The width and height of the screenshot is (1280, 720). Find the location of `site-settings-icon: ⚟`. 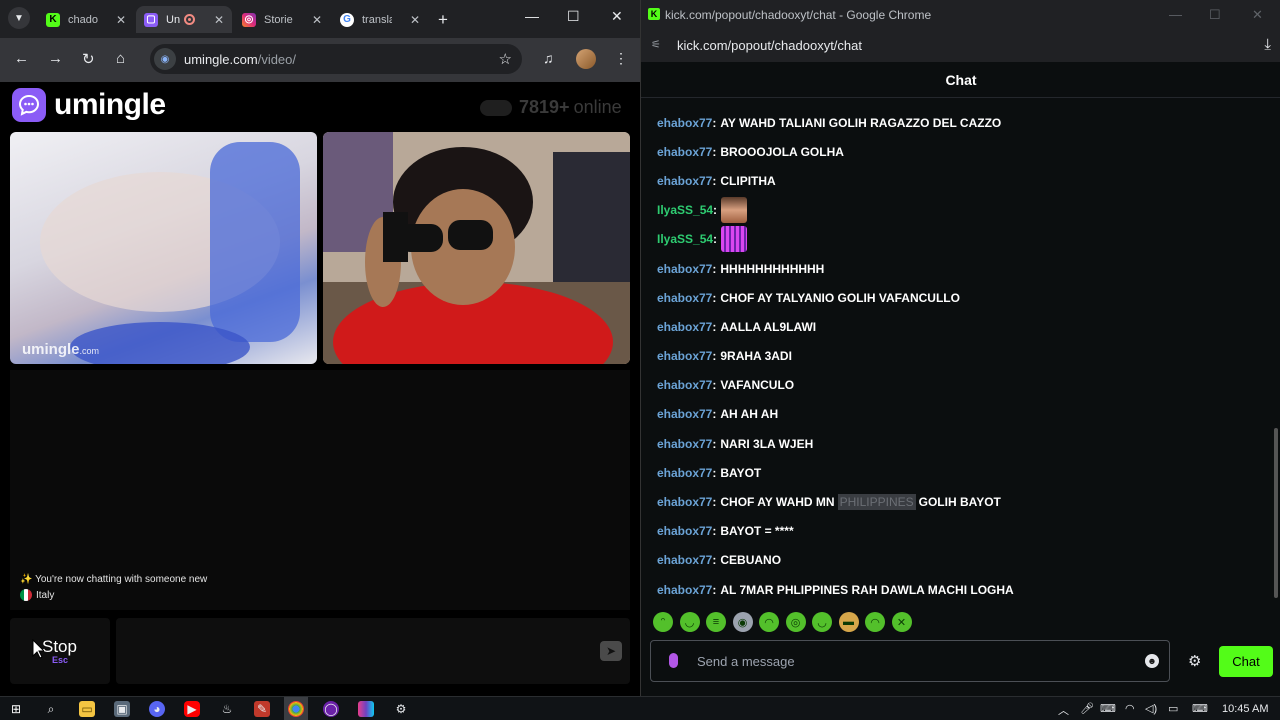

site-settings-icon: ⚟ is located at coordinates (656, 44).